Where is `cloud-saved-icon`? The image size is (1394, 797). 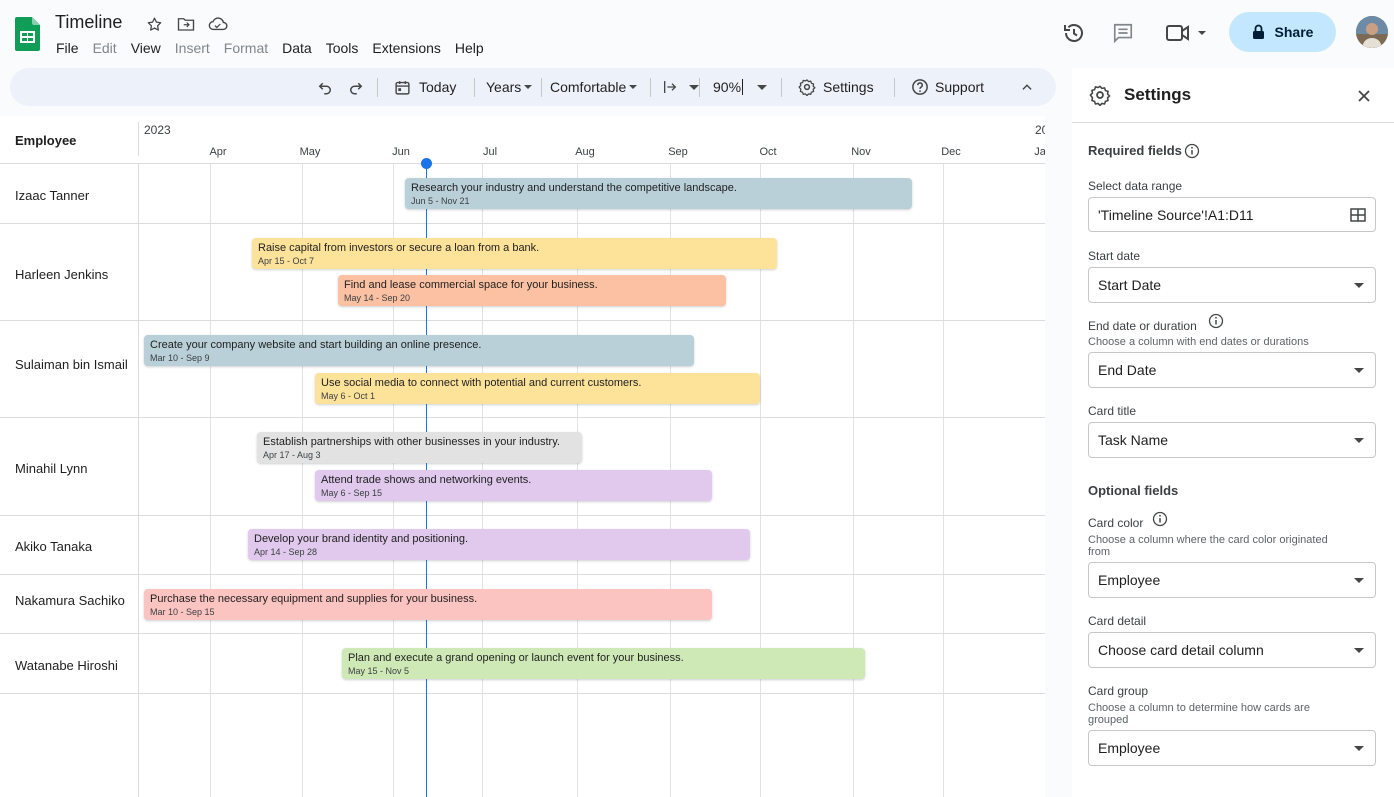 cloud-saved-icon is located at coordinates (218, 24).